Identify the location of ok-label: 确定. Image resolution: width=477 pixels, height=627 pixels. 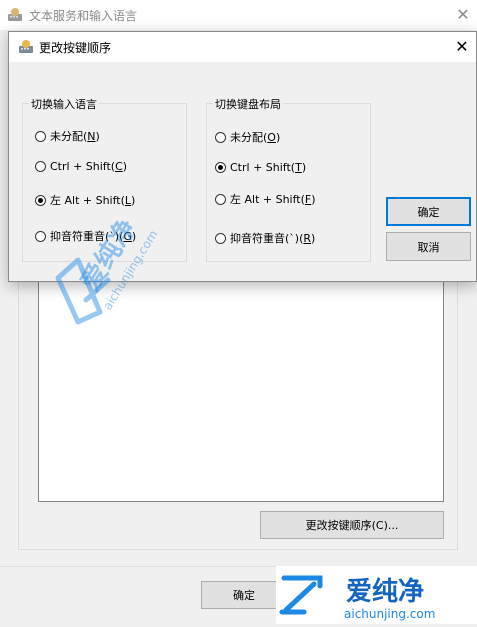
(428, 212).